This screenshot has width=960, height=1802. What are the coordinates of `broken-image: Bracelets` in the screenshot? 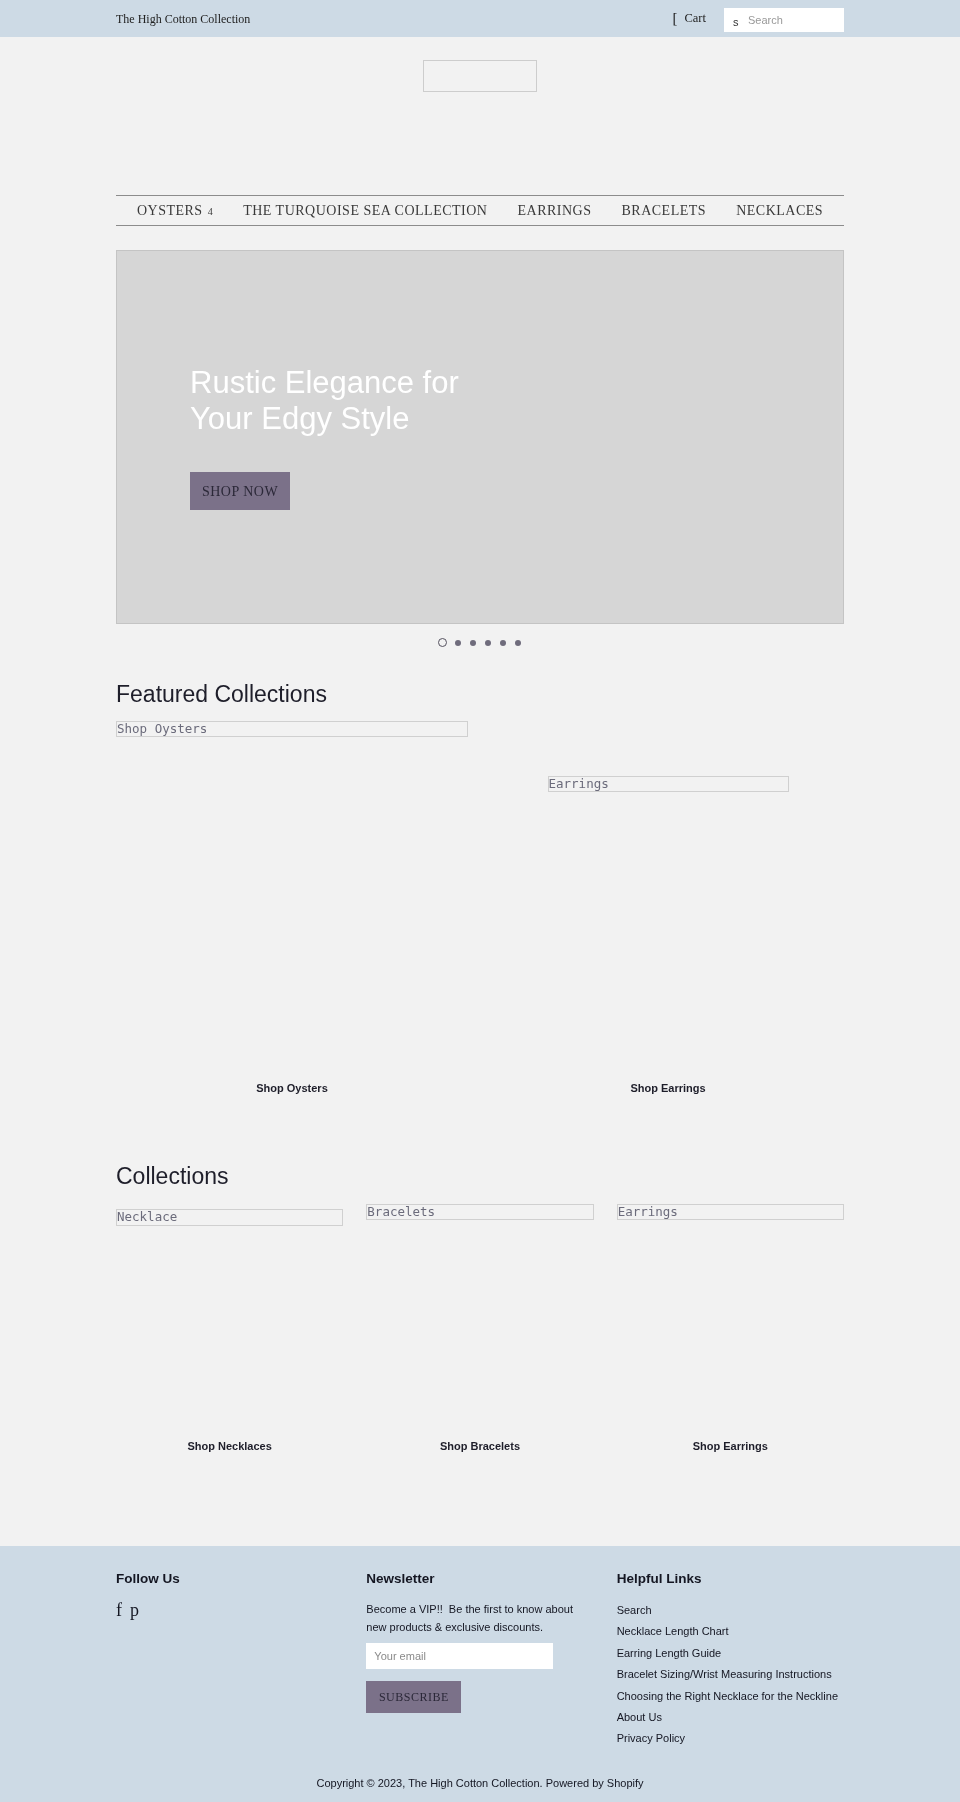 It's located at (480, 1212).